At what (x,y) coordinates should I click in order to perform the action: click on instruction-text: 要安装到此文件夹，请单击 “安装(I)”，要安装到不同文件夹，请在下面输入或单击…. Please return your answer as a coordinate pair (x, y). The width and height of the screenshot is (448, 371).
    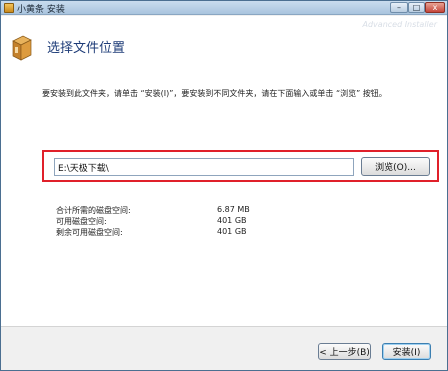
    Looking at the image, I should click on (214, 93).